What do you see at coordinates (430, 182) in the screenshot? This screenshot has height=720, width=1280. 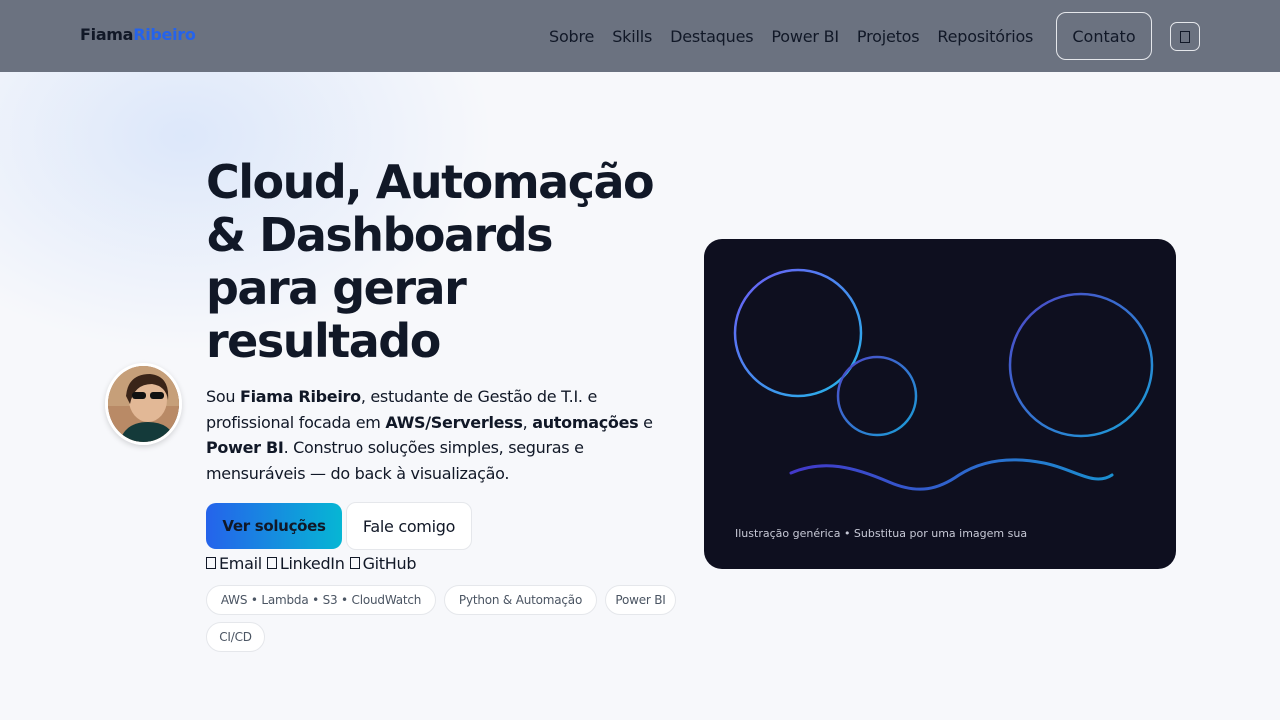 I see `hero-title-line: Cloud, Automação` at bounding box center [430, 182].